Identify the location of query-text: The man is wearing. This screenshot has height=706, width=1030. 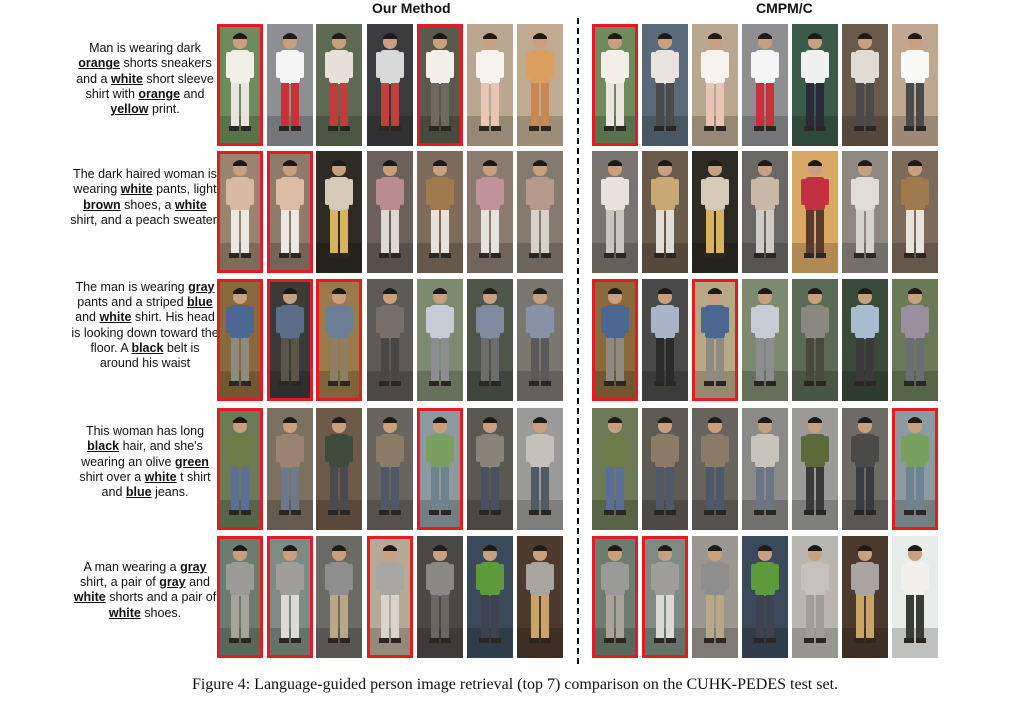
(132, 286).